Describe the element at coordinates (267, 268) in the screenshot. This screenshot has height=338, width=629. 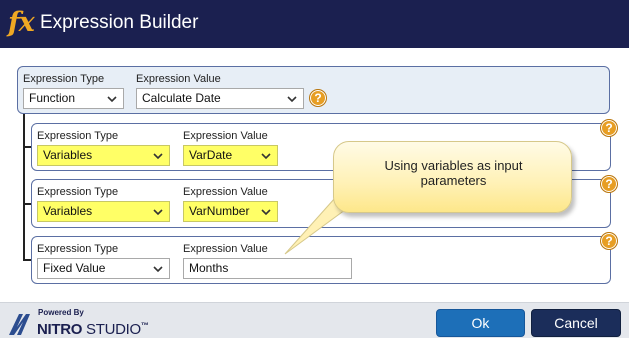
I see `expression-value-input: Months` at that location.